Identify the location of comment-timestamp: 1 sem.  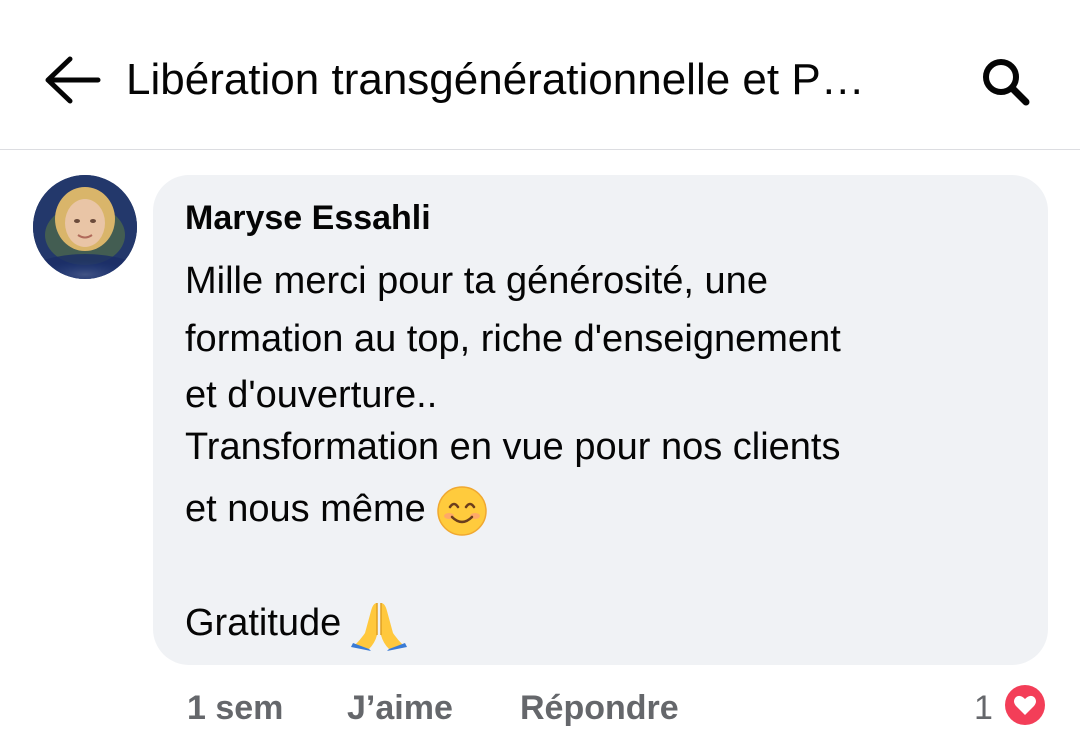
(235, 708).